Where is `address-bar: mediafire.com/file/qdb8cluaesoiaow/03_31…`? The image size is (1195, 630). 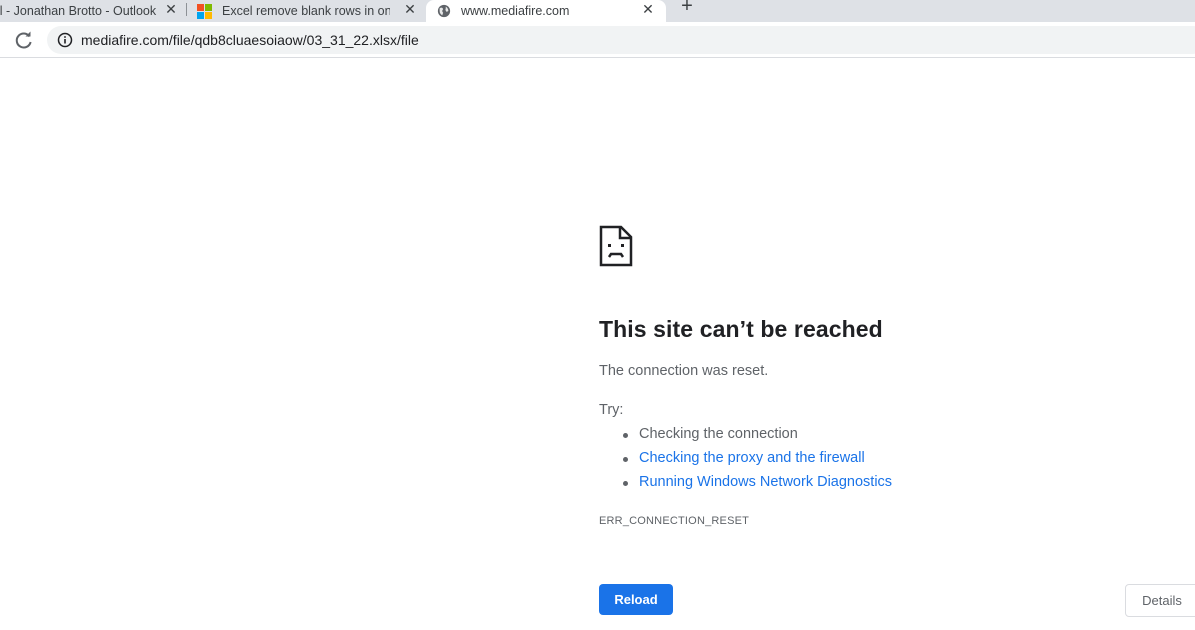 address-bar: mediafire.com/file/qdb8cluaesoiaow/03_31… is located at coordinates (621, 40).